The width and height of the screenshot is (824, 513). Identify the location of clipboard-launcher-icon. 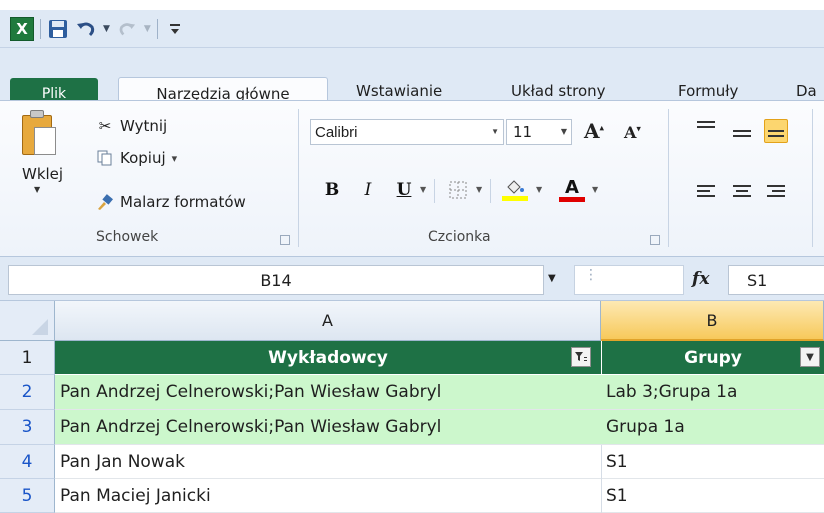
(285, 240).